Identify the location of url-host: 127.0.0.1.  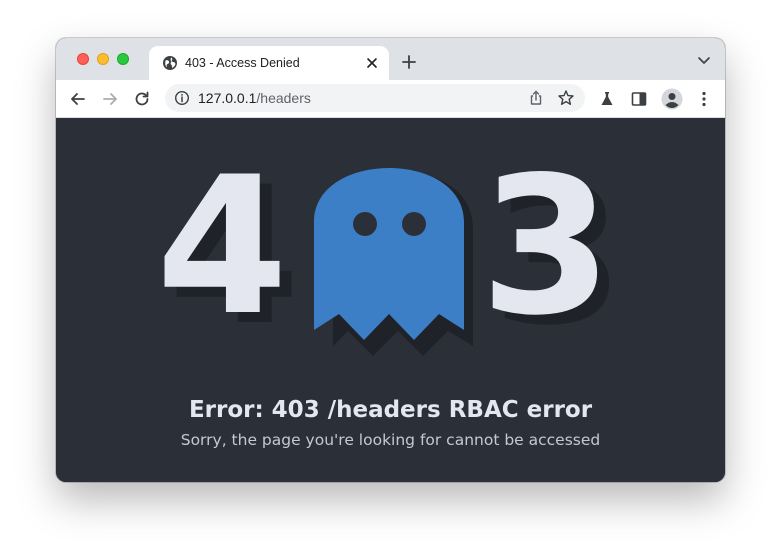
(227, 98).